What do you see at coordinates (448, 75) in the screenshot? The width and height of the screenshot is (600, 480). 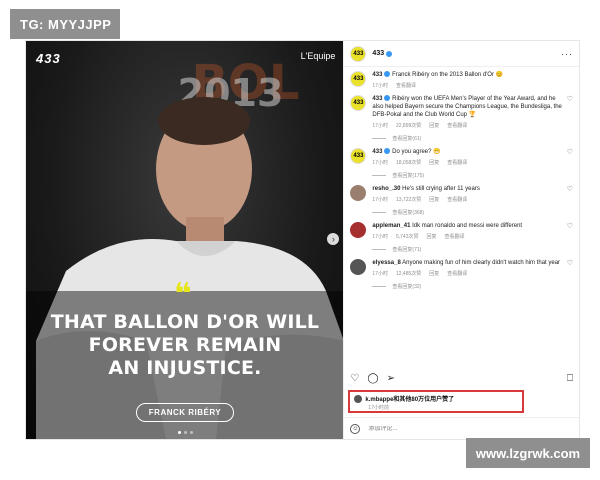 I see `comment-text: Franck Ribéry on the 2013 Ballon d'Or 😊` at bounding box center [448, 75].